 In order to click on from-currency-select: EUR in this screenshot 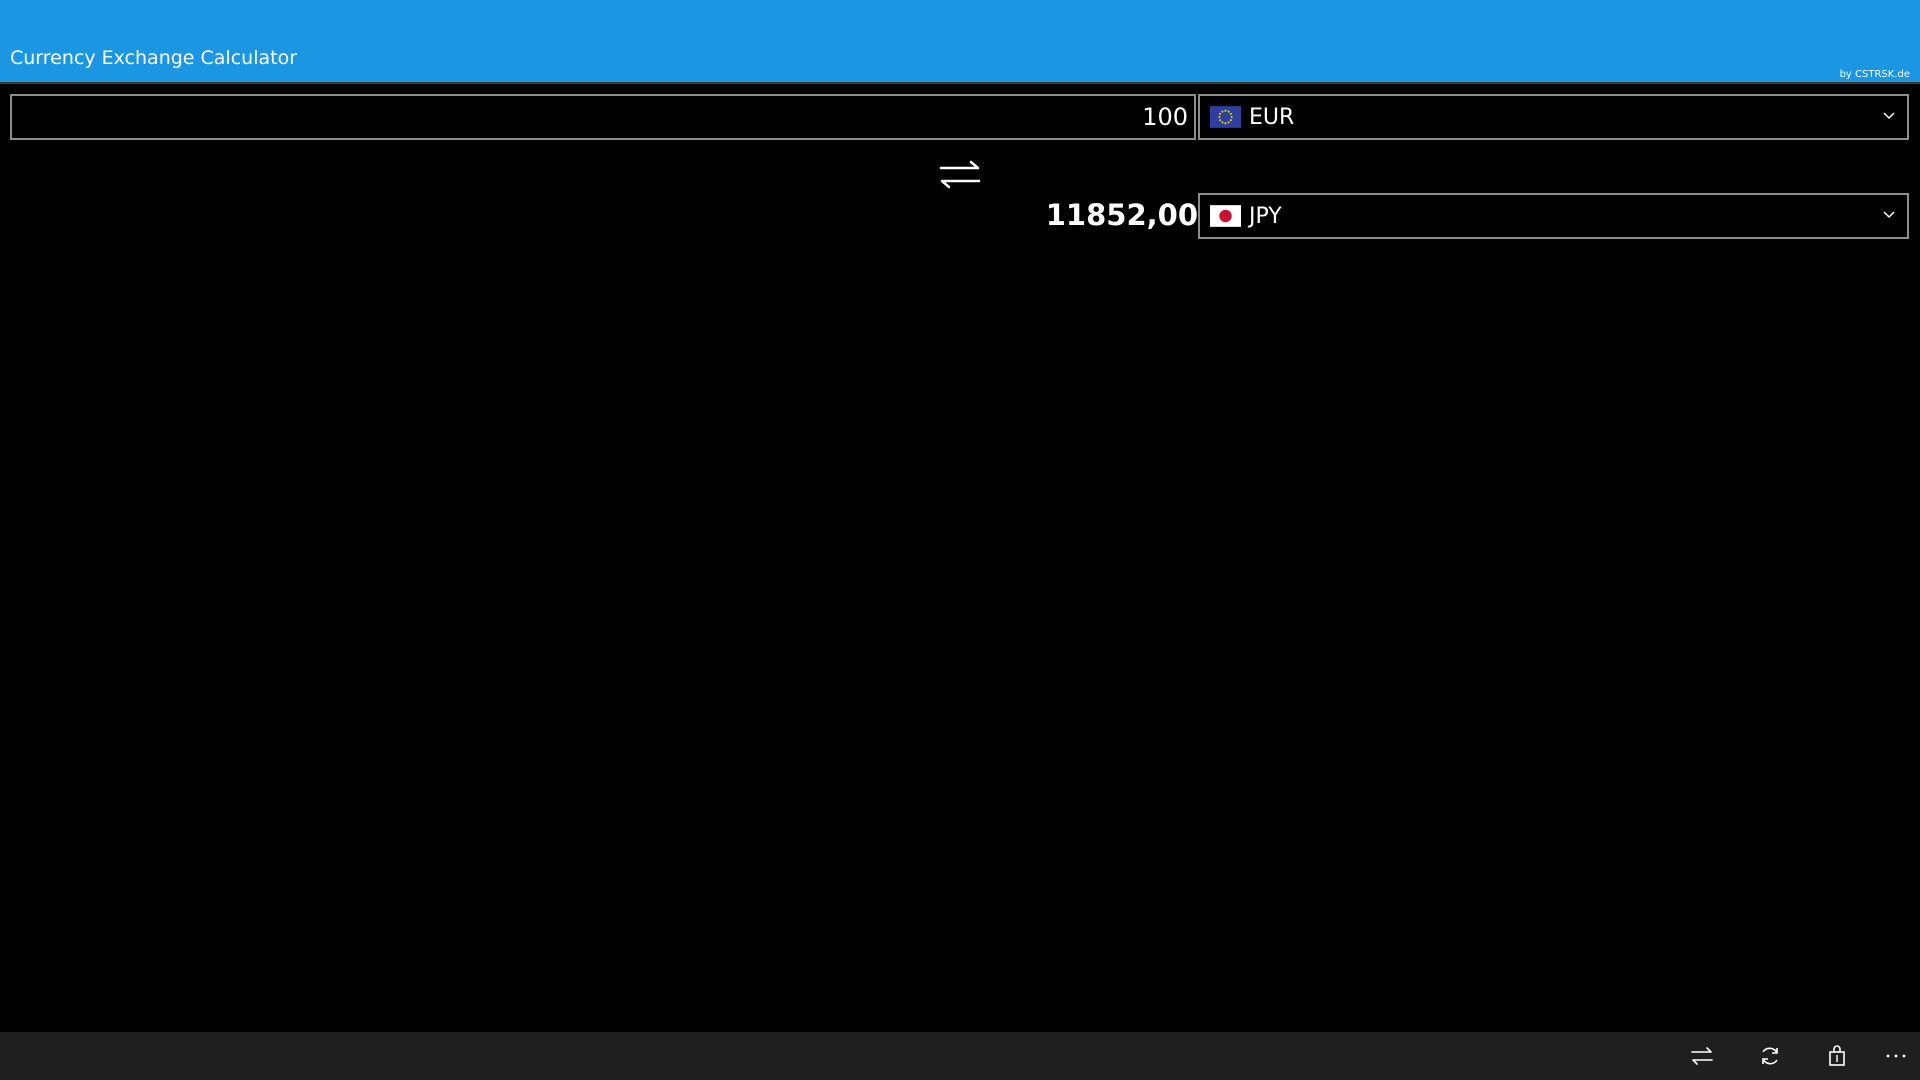, I will do `click(1553, 117)`.